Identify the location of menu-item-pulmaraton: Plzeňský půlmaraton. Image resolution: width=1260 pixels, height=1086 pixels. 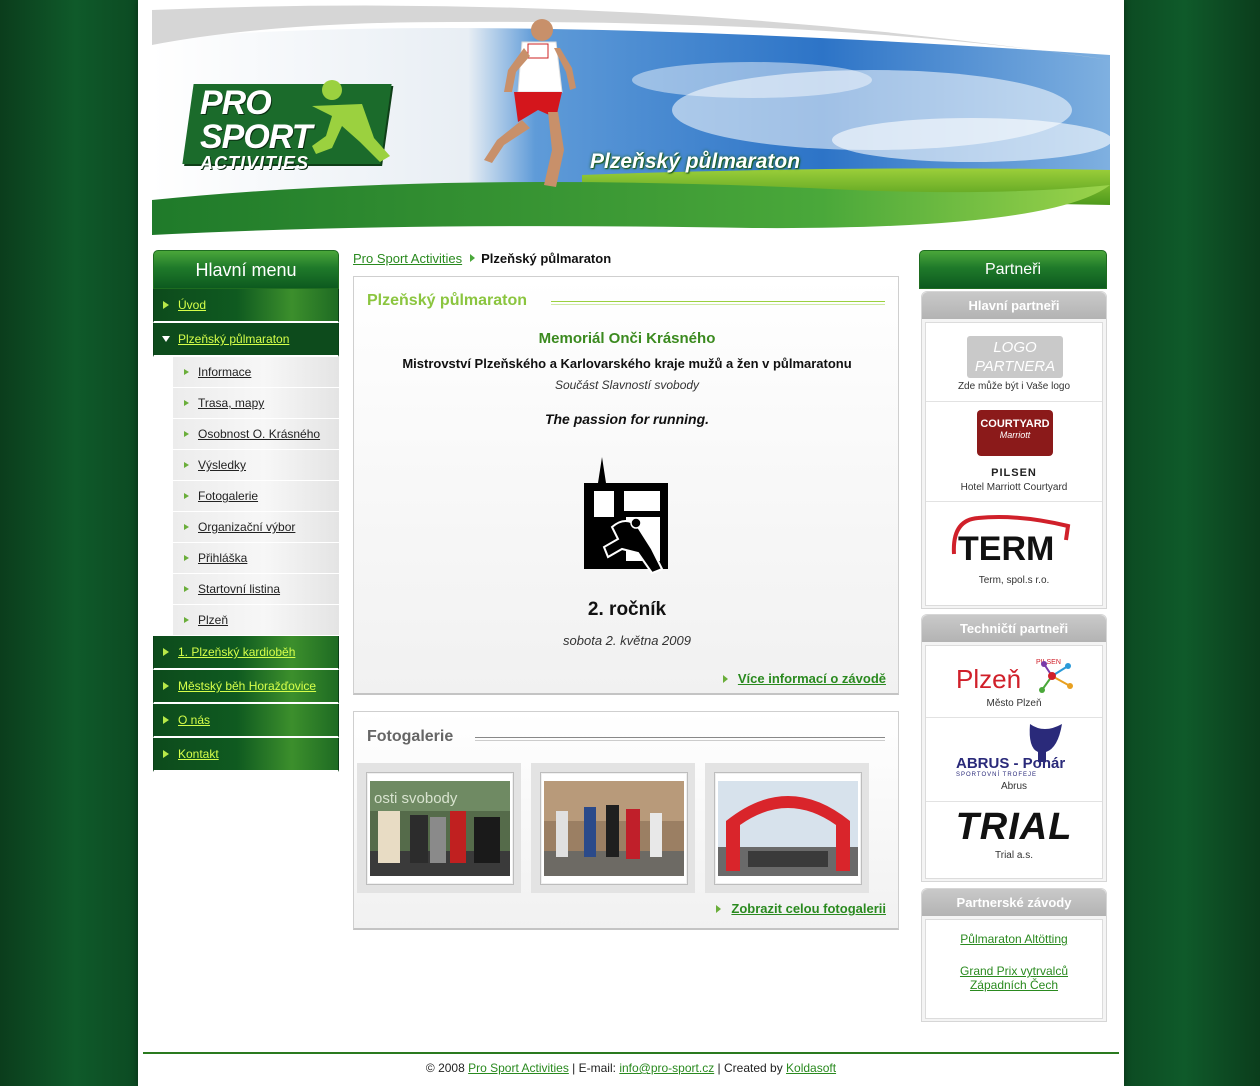
(246, 340).